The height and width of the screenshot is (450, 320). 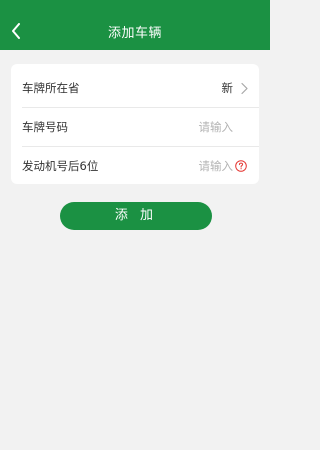 What do you see at coordinates (45, 127) in the screenshot?
I see `plate-label: 车牌号码` at bounding box center [45, 127].